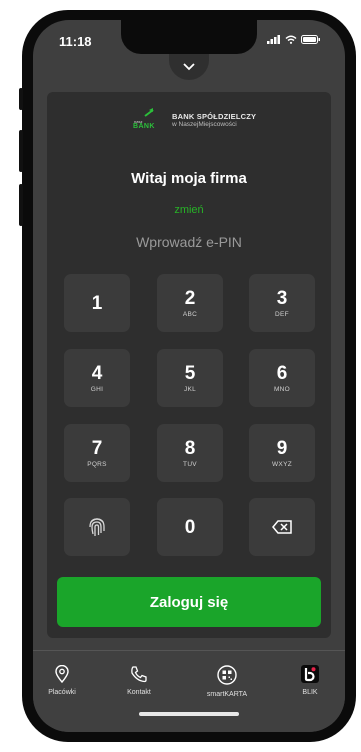 The height and width of the screenshot is (752, 361). I want to click on bottom-nav: Placówki Kontakt smartKARTA BLIK, so click(189, 691).